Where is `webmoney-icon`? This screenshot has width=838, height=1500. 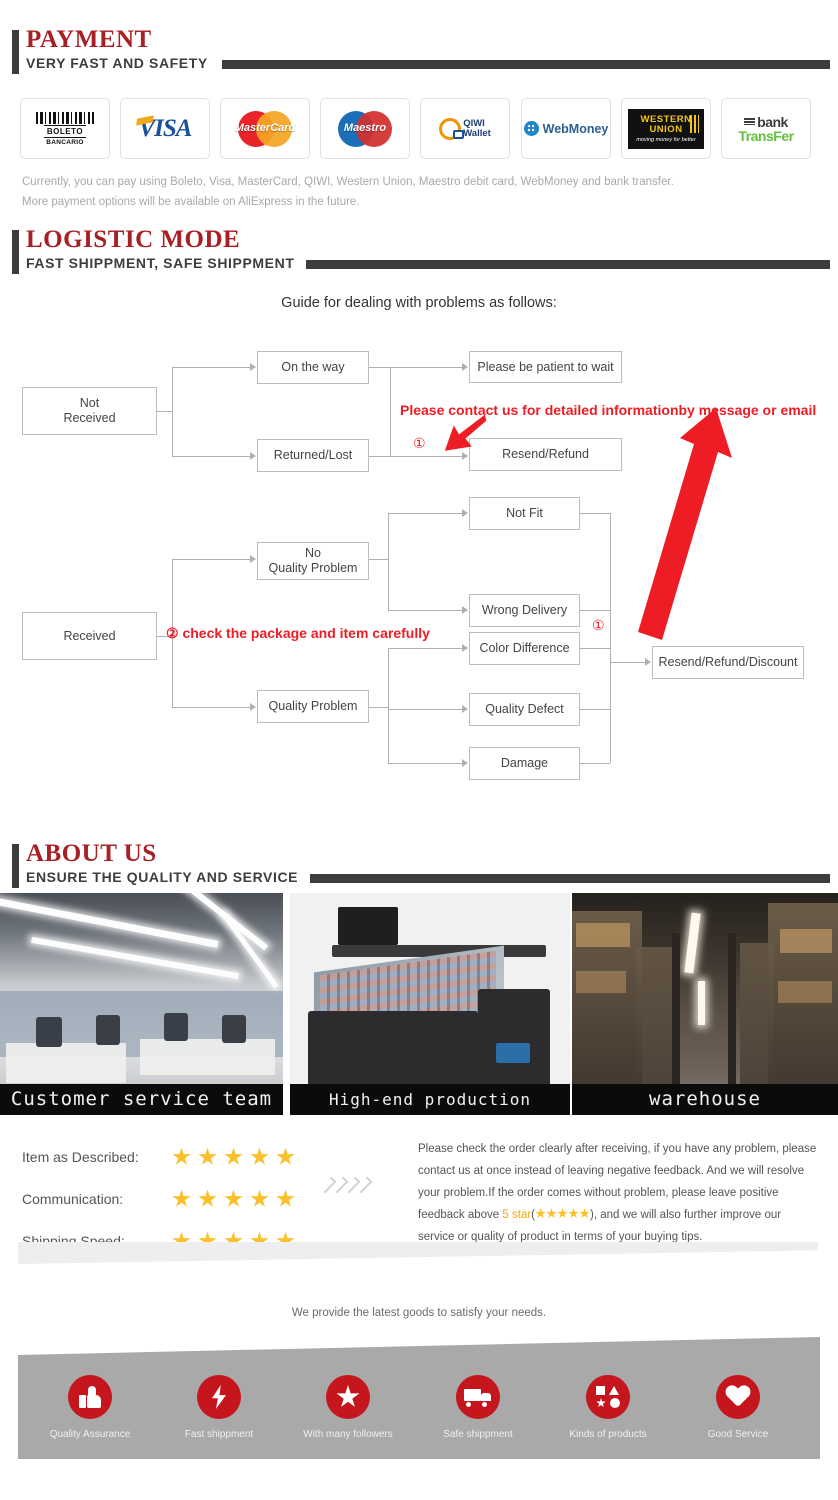 webmoney-icon is located at coordinates (531, 128).